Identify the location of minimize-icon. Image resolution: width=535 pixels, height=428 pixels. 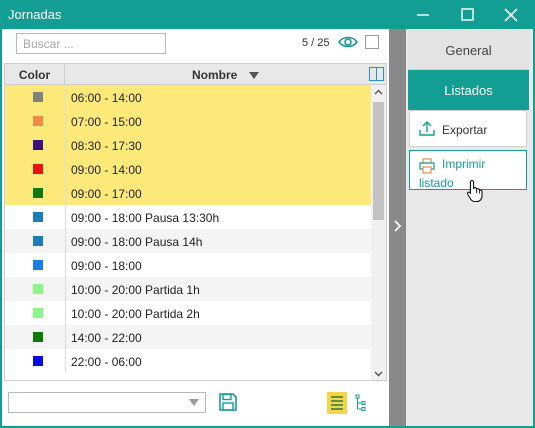
(423, 15).